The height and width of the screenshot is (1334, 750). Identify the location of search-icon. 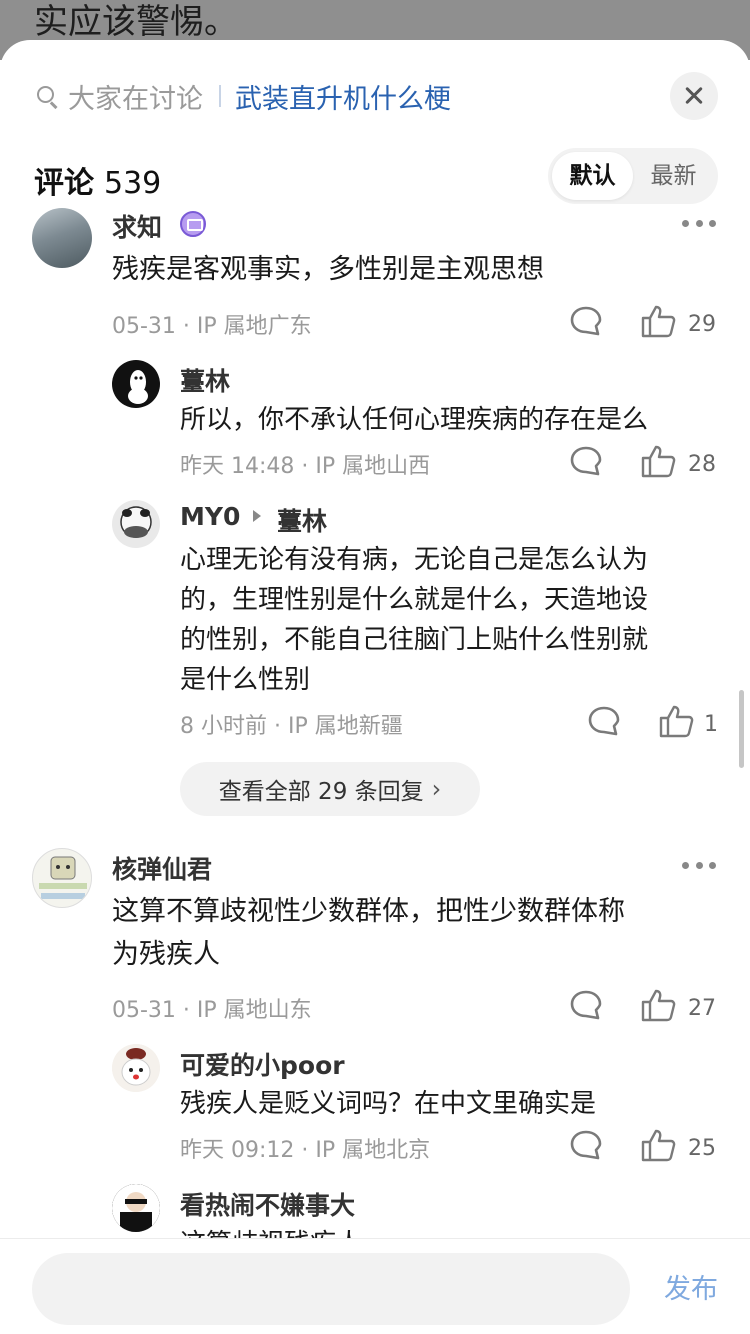
(47, 96).